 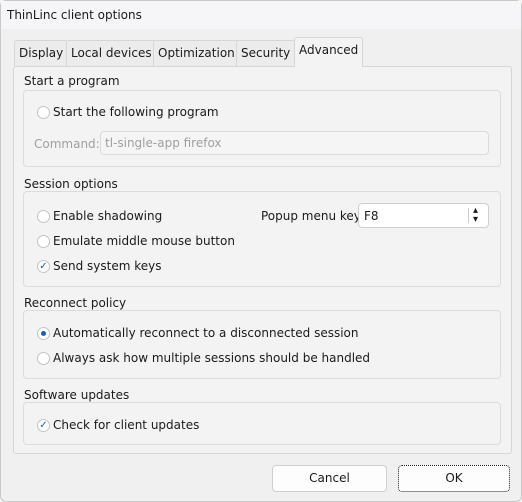 I want to click on command-input: tl-single-app firefox, so click(x=294, y=143).